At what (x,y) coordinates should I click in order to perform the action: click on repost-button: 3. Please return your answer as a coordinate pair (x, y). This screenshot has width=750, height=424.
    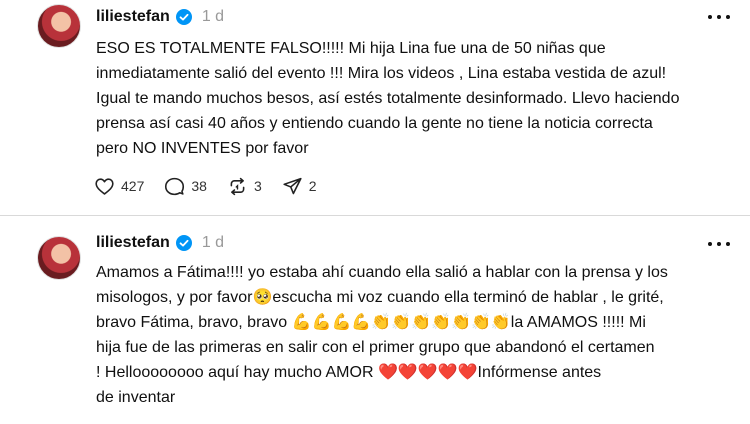
    Looking at the image, I should click on (244, 186).